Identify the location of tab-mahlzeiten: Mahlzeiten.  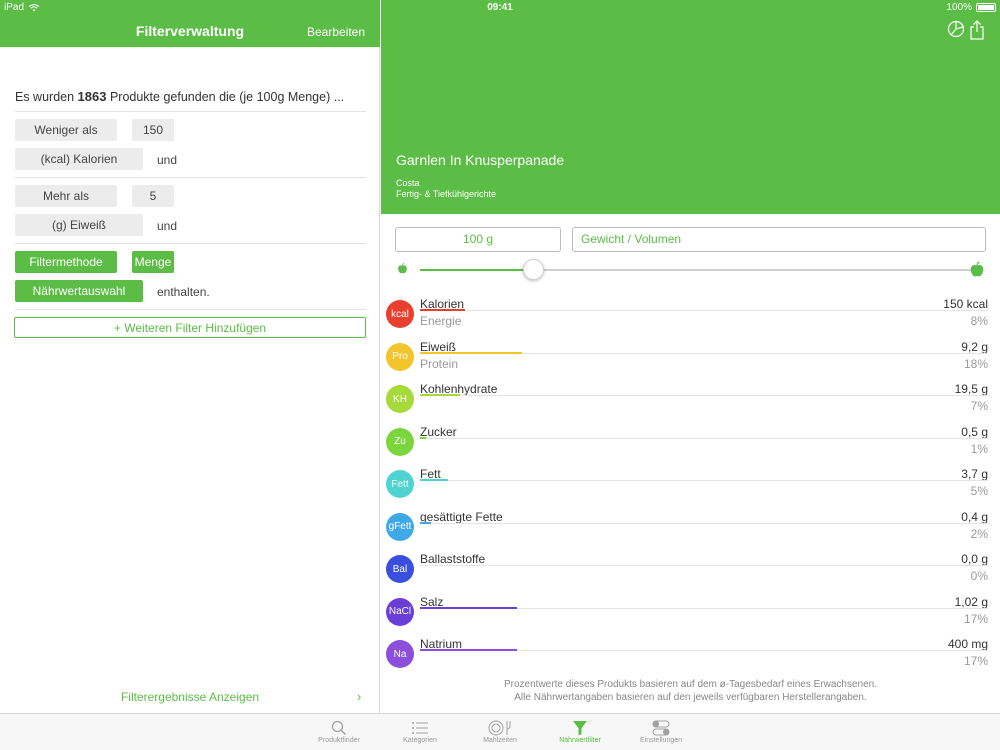
(500, 731).